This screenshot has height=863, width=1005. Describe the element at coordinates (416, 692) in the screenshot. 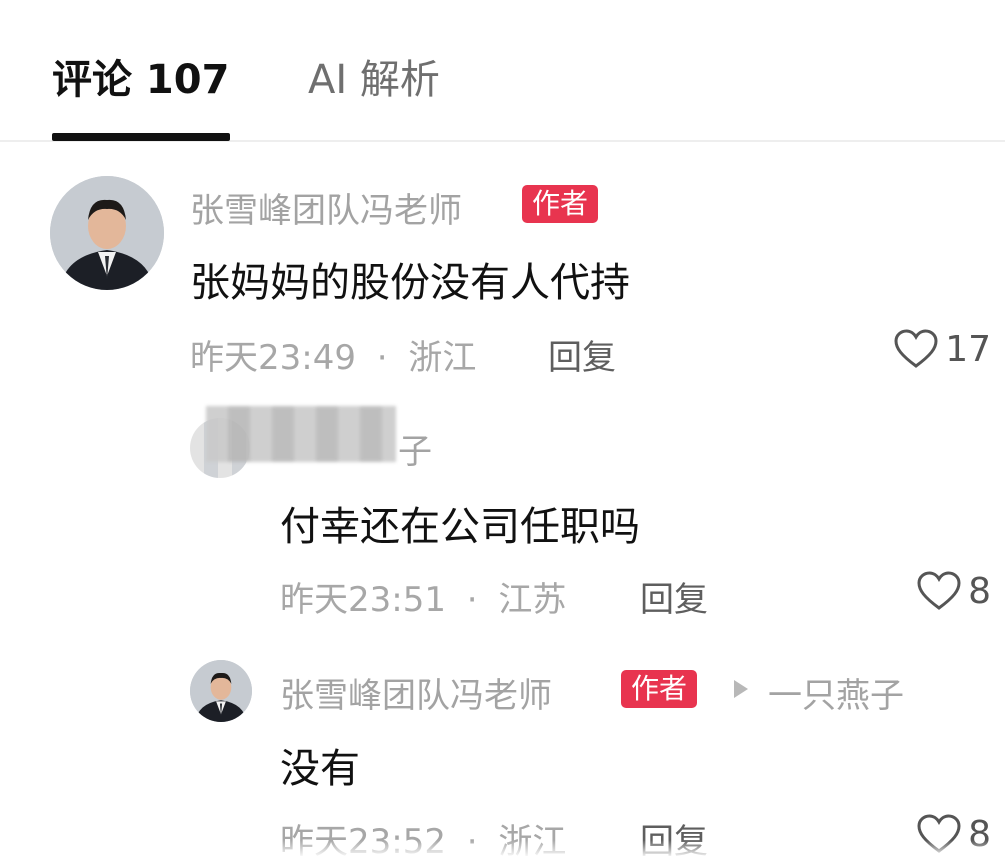

I see `reply-username: 张雪峰团队冯老师` at that location.